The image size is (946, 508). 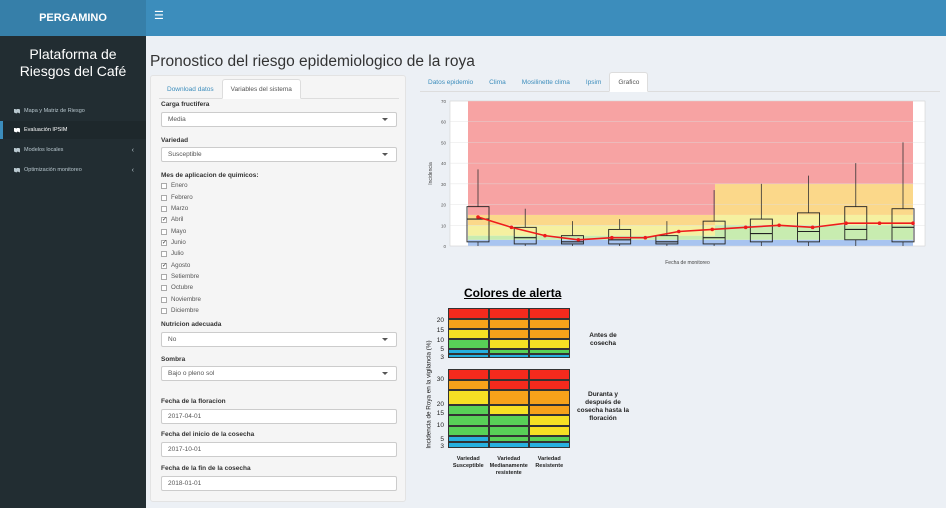 I want to click on tab-grafico: Grafico, so click(x=629, y=82).